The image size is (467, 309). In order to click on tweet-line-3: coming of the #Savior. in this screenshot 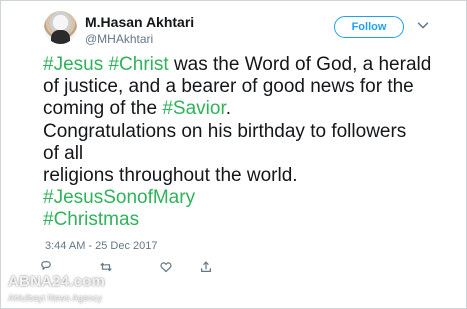, I will do `click(250, 109)`.